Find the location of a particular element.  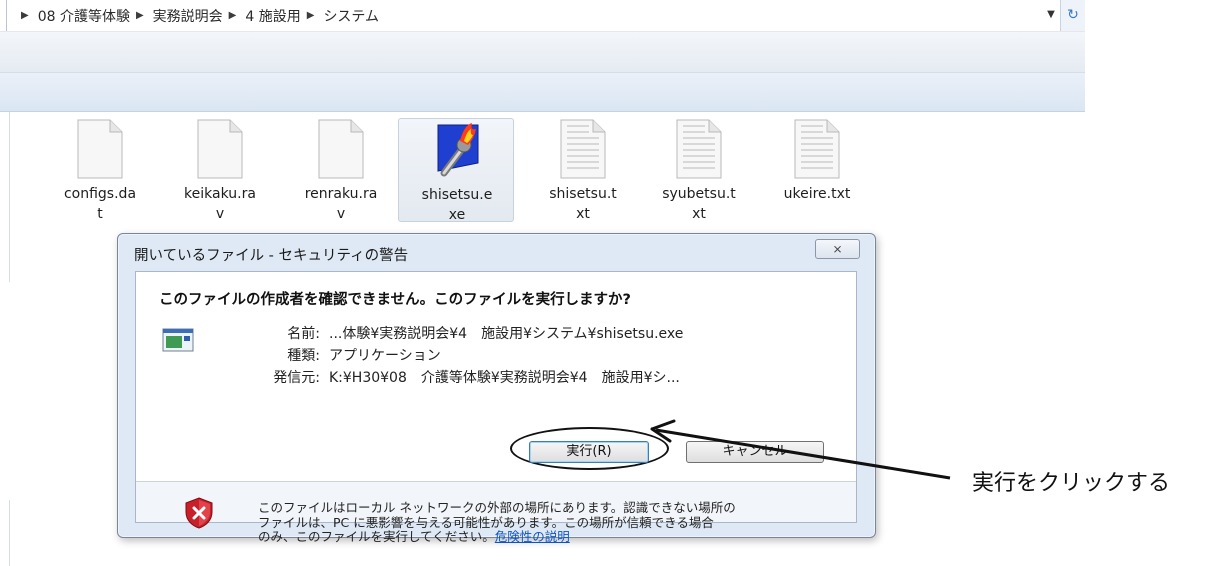

annotation-text: 実行をクリックする is located at coordinates (1071, 483).